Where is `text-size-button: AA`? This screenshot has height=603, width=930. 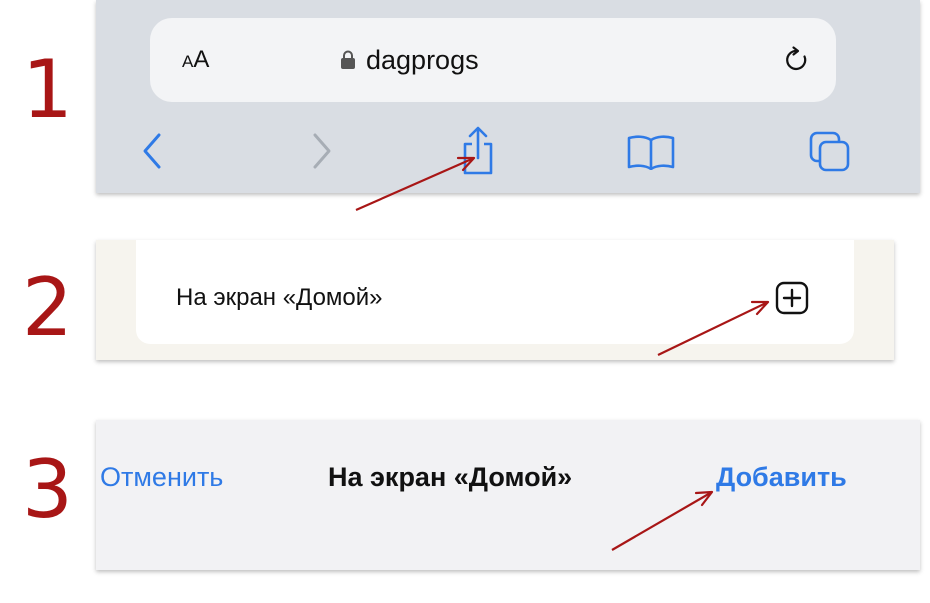 text-size-button: AA is located at coordinates (195, 60).